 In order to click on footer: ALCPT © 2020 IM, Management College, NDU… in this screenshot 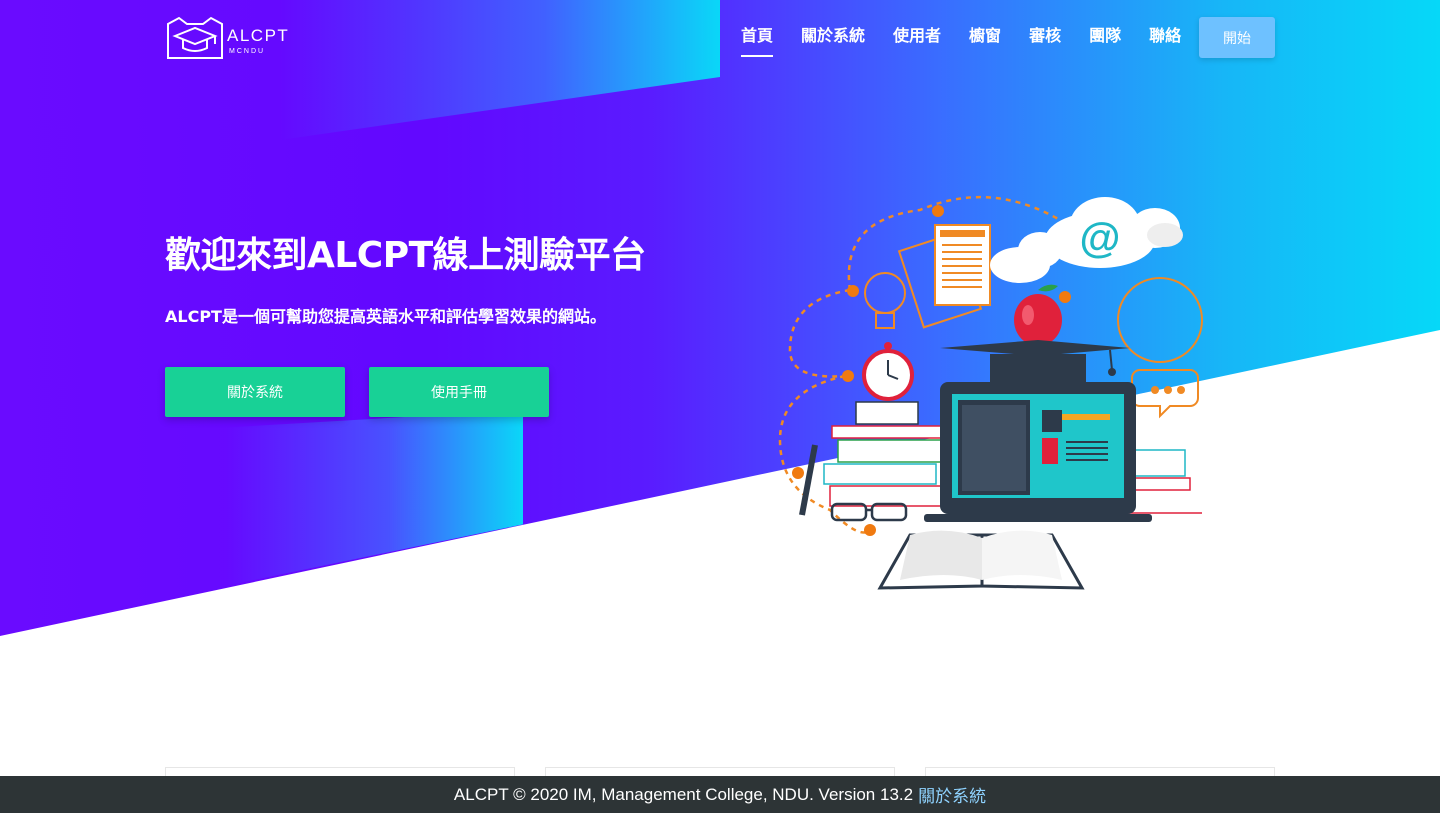, I will do `click(720, 794)`.